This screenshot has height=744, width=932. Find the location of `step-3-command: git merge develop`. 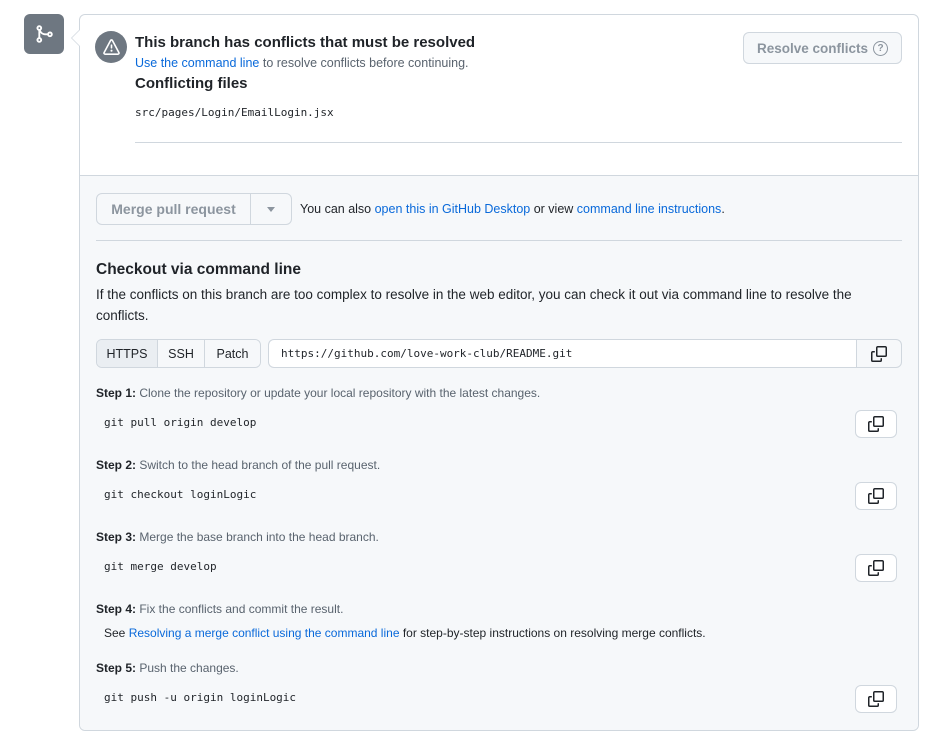

step-3-command: git merge develop is located at coordinates (160, 566).